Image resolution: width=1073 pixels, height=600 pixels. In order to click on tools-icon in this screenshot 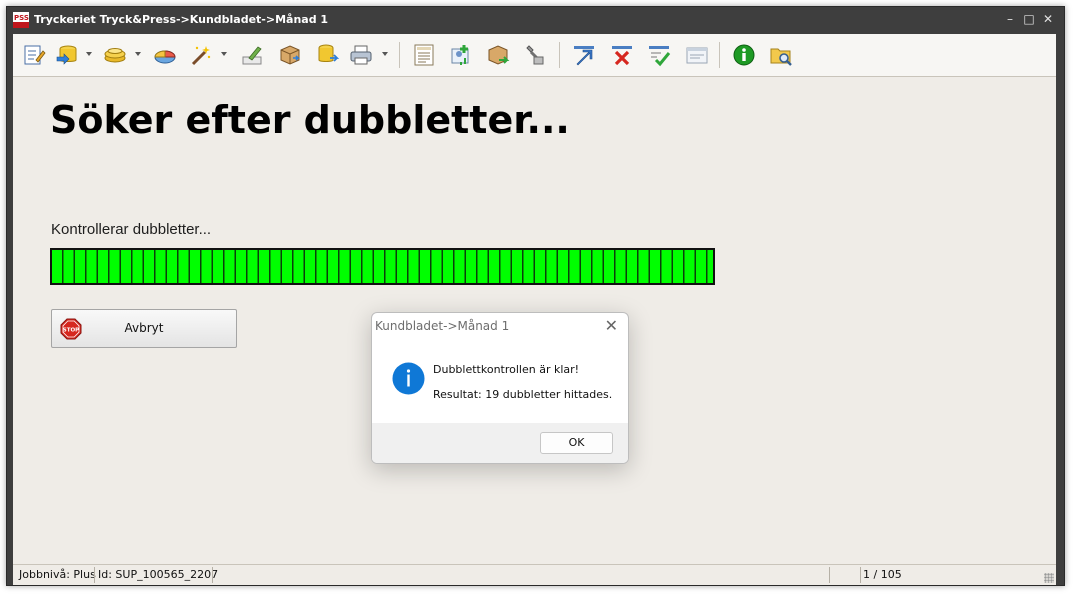, I will do `click(534, 55)`.